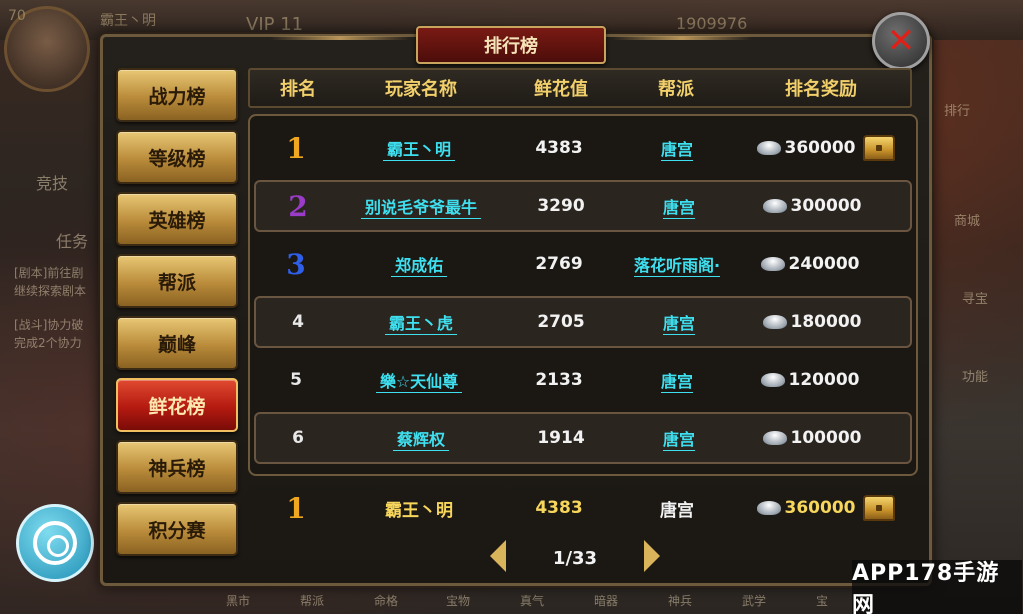  What do you see at coordinates (824, 264) in the screenshot?
I see `reward-amount: 240000` at bounding box center [824, 264].